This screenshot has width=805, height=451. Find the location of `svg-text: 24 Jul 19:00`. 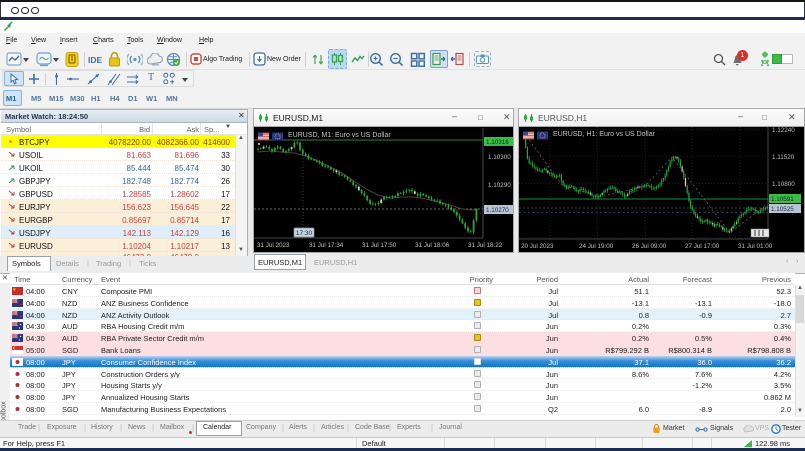

svg-text: 24 Jul 19:00 is located at coordinates (596, 246).